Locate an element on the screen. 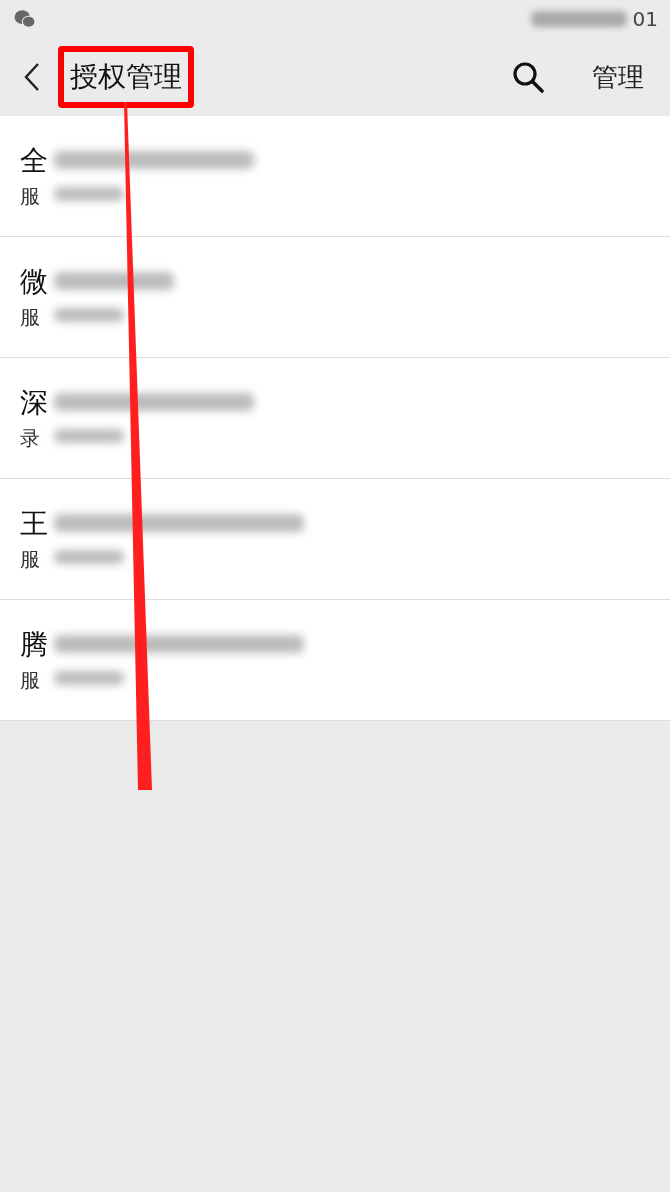  item-title: 微 is located at coordinates (34, 282).